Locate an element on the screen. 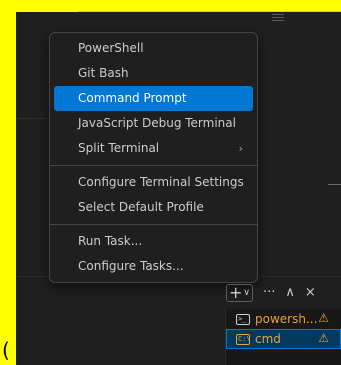  minimap-icon is located at coordinates (278, 20).